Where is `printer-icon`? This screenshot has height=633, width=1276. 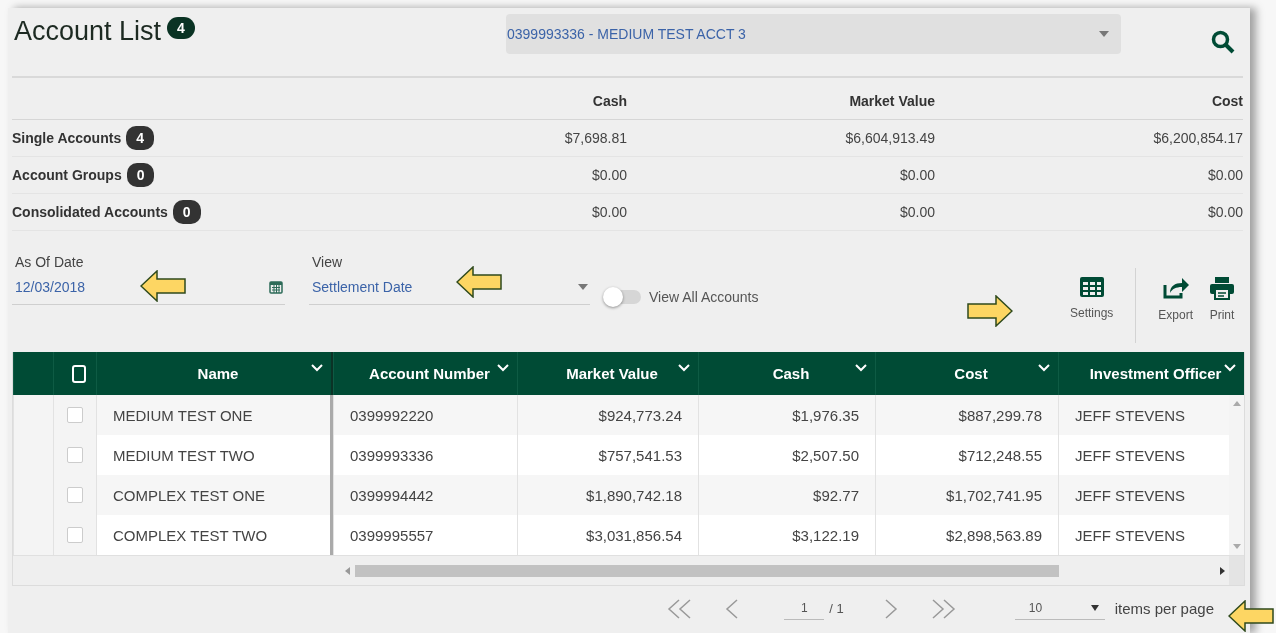 printer-icon is located at coordinates (1222, 288).